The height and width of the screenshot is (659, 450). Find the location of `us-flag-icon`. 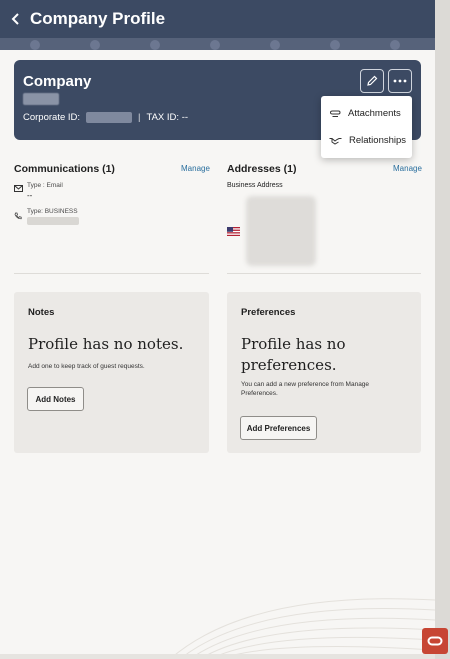

us-flag-icon is located at coordinates (233, 231).